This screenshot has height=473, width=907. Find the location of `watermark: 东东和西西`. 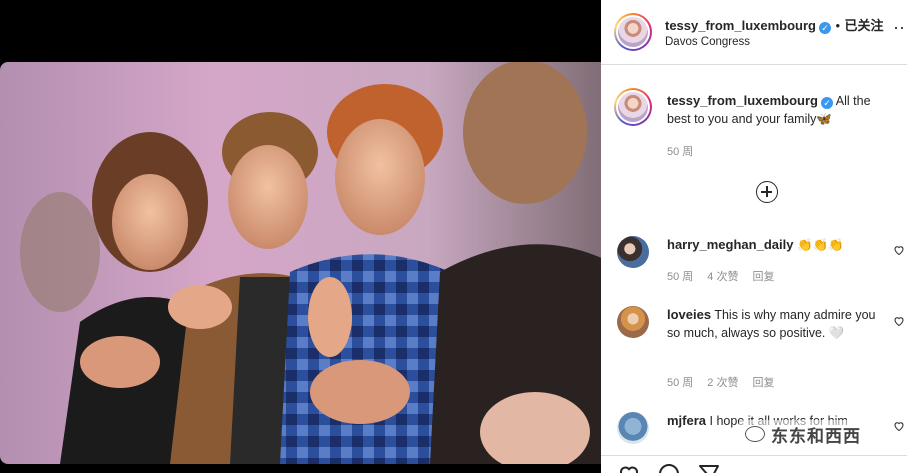

watermark: 东东和西西 is located at coordinates (803, 434).